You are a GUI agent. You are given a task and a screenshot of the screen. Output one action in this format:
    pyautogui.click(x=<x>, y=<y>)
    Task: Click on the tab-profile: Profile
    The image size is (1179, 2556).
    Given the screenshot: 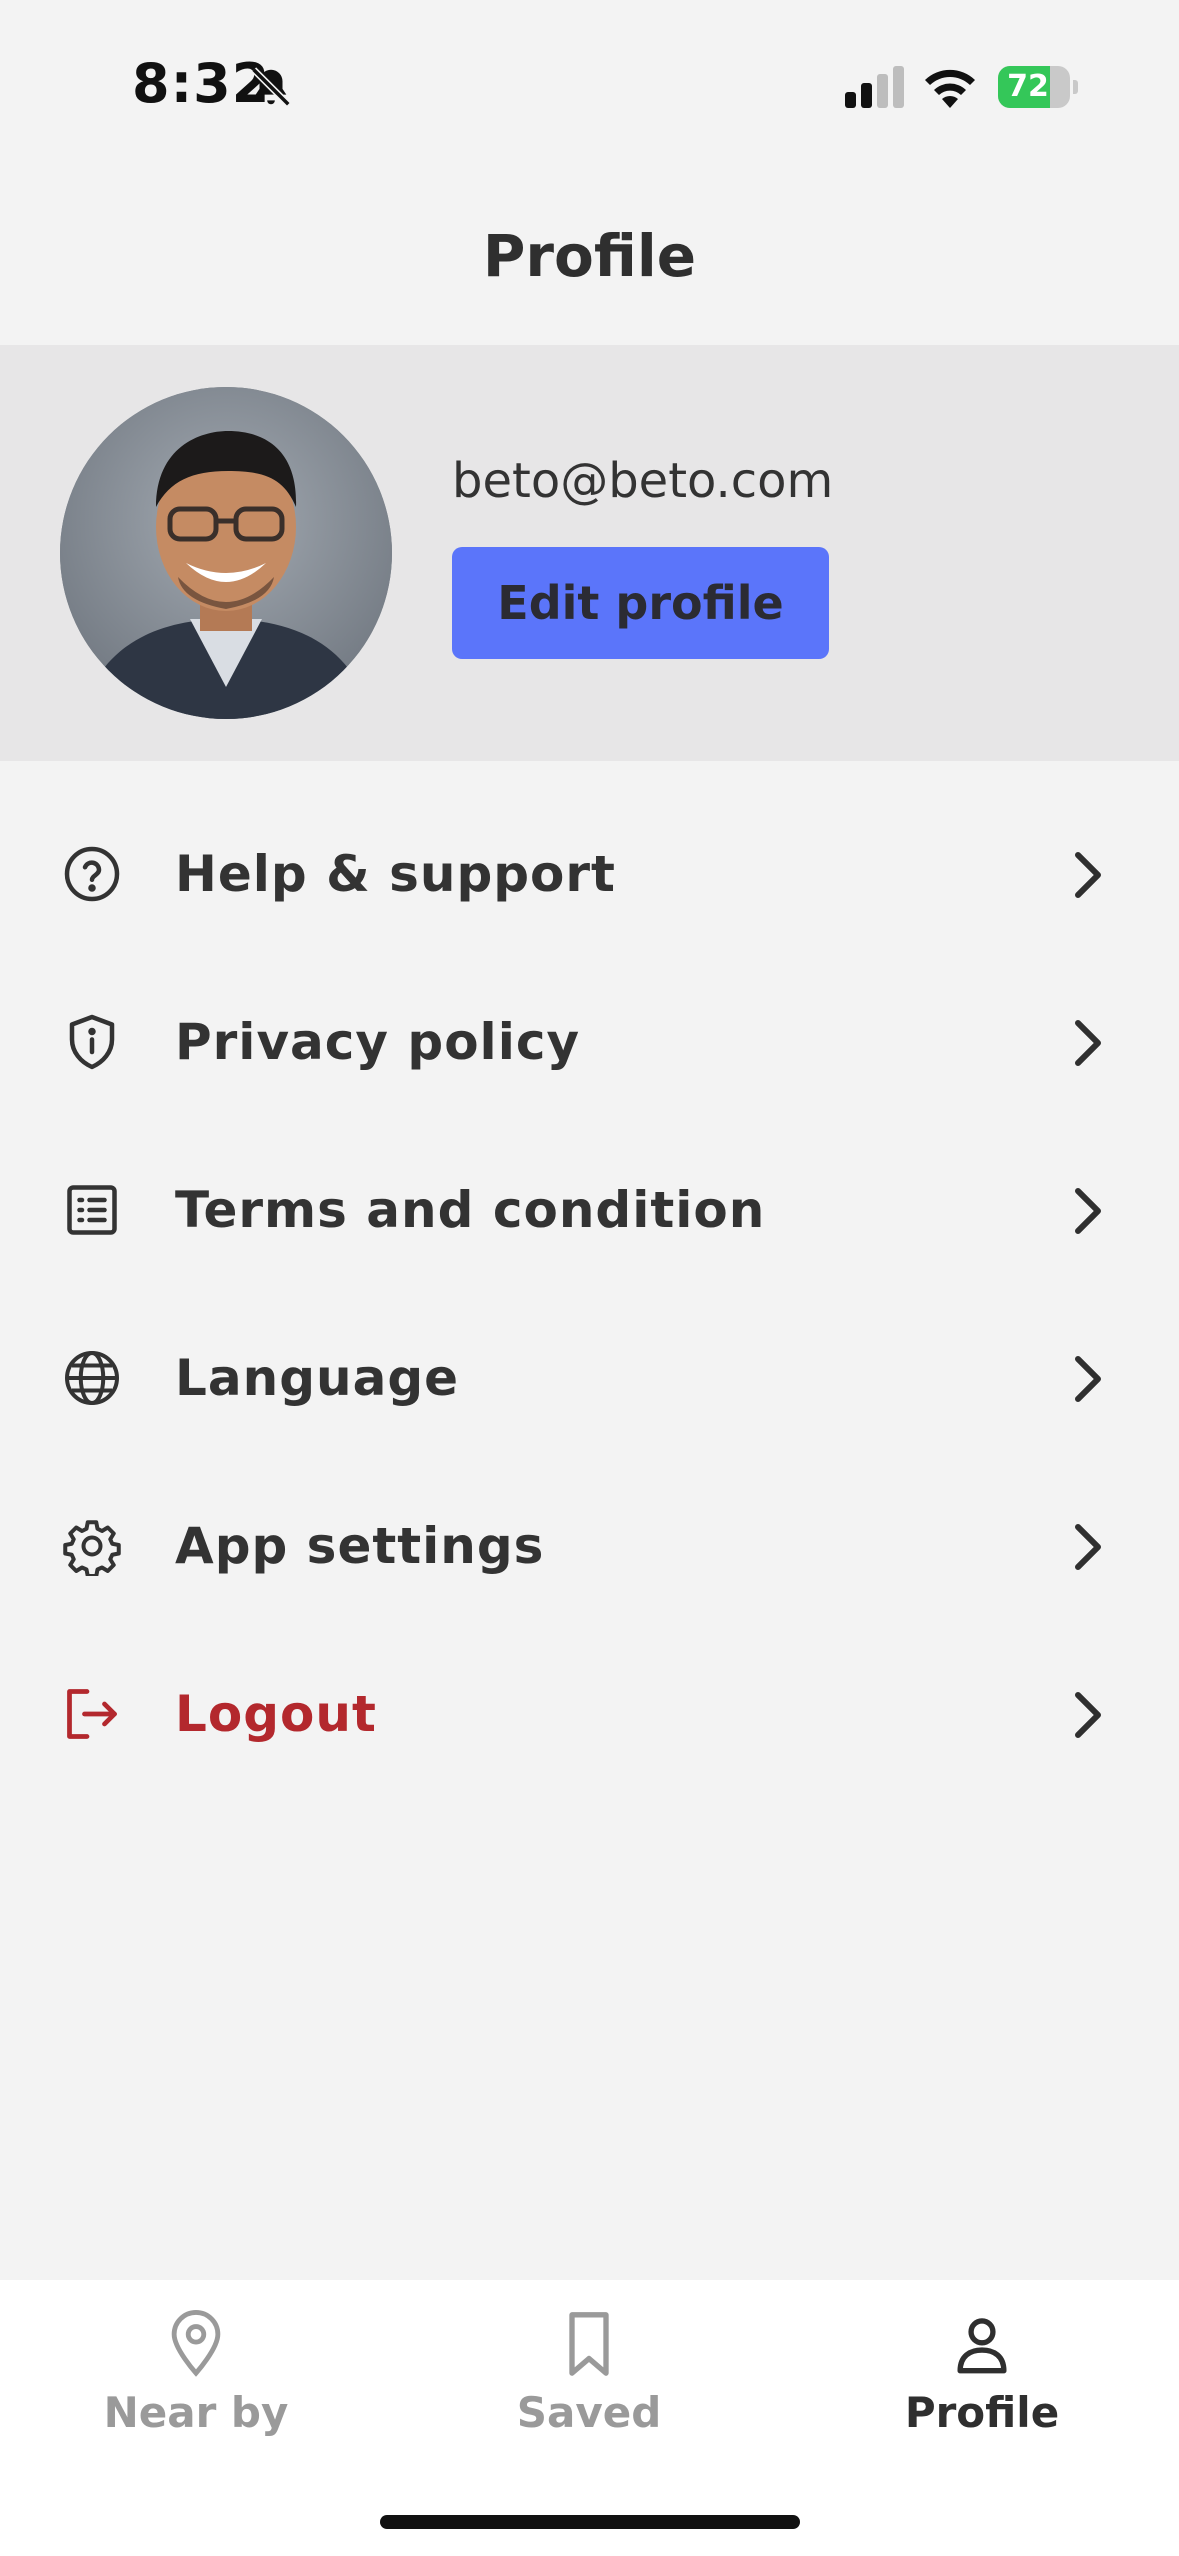 What is the action you would take?
    pyautogui.click(x=982, y=2390)
    